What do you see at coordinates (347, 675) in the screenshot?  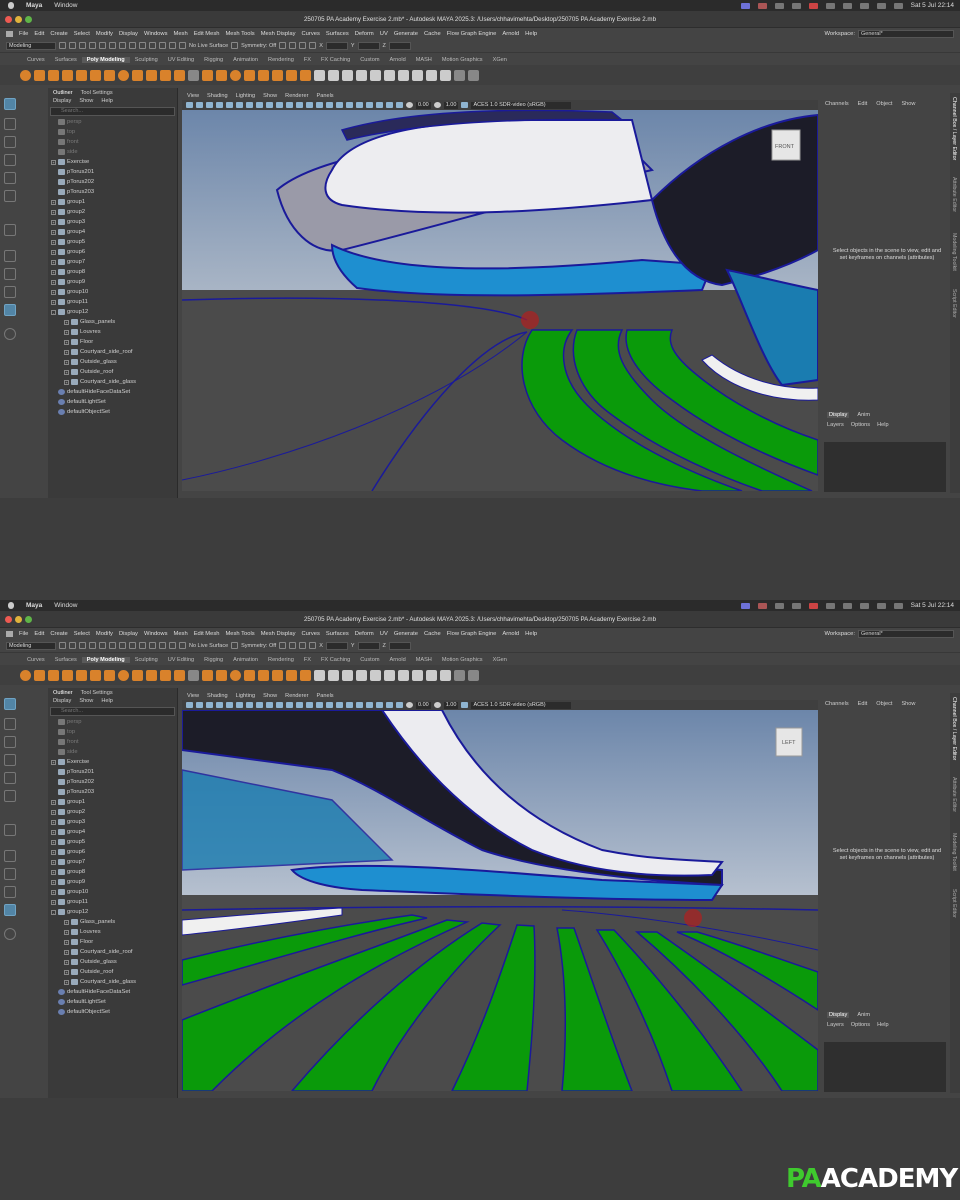 I see `target-weld-icon` at bounding box center [347, 675].